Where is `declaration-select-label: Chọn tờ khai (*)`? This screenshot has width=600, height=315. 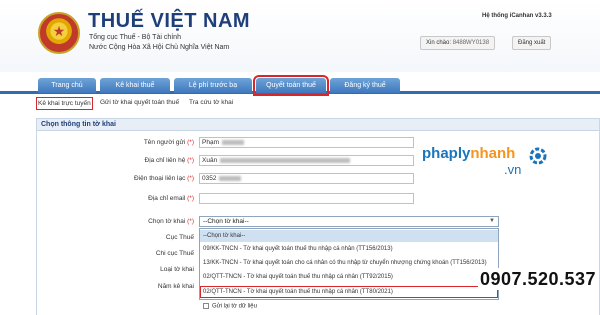
declaration-select-label: Chọn tờ khai (*) is located at coordinates (171, 221).